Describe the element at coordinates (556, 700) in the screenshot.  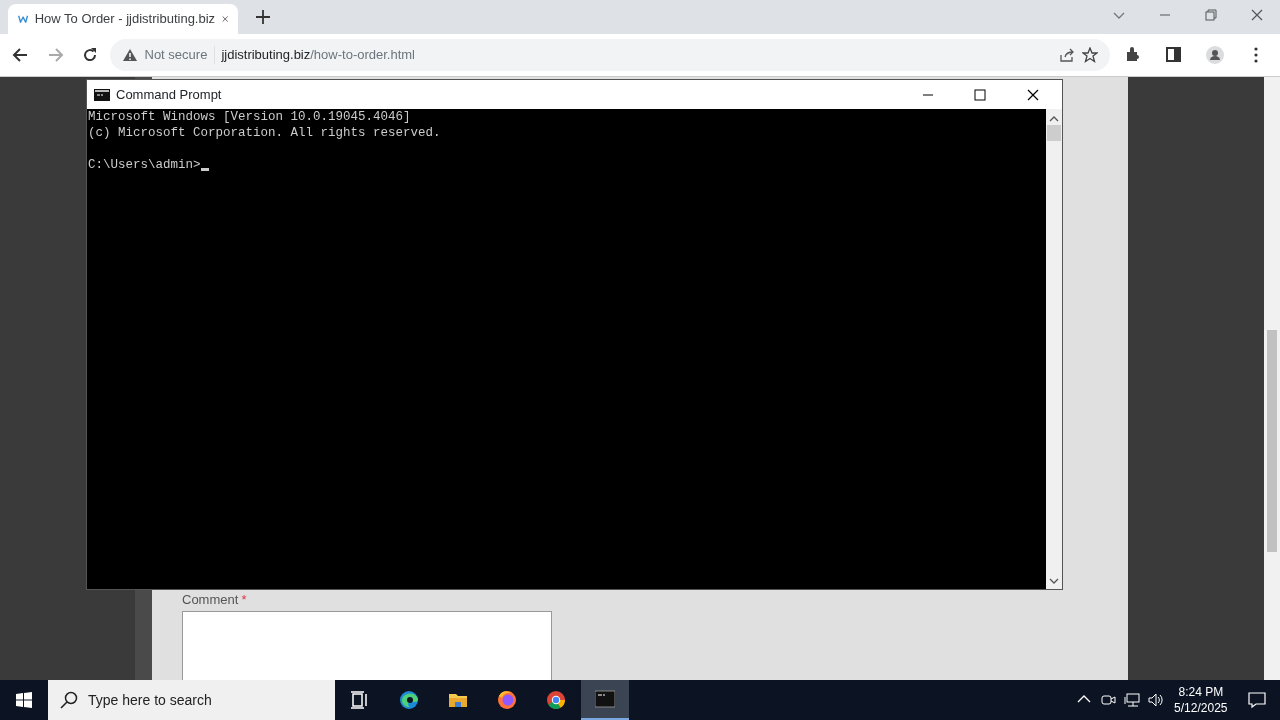
I see `chrome-icon` at that location.